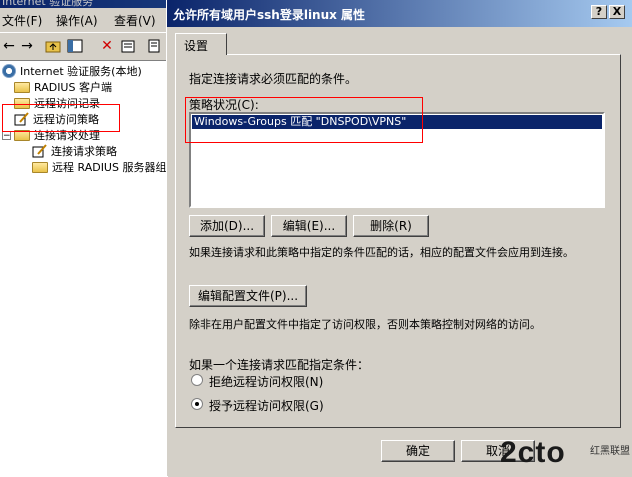  I want to click on bg-window-title: Internet 验证服务, so click(48, 4).